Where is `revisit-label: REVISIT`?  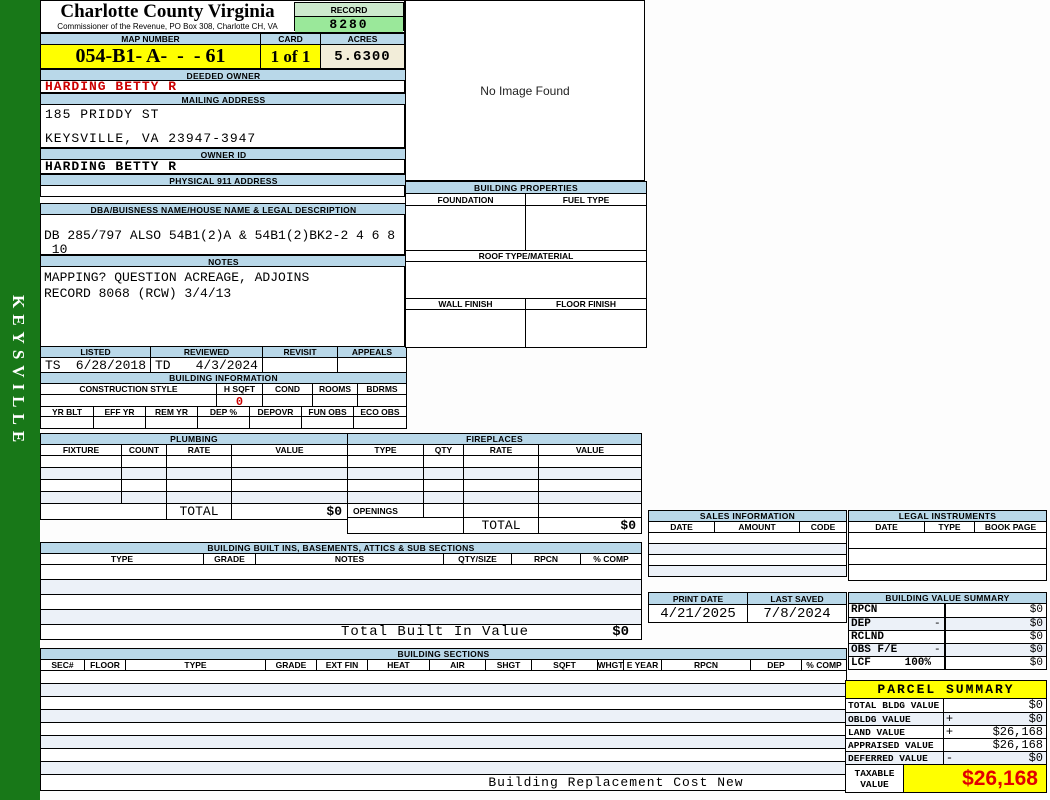 revisit-label: REVISIT is located at coordinates (299, 352).